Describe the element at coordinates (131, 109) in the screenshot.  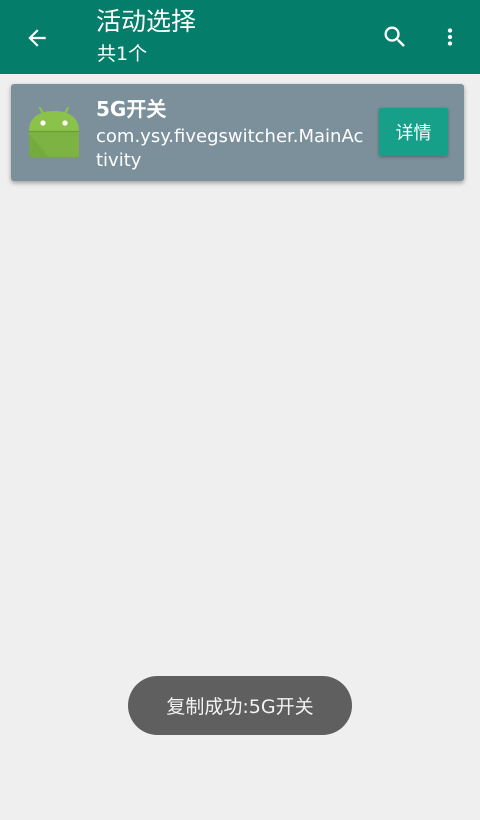
I see `app-name: 5G开关` at that location.